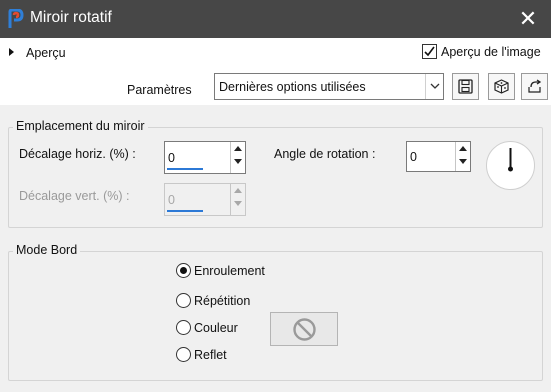 The width and height of the screenshot is (551, 392). Describe the element at coordinates (171, 200) in the screenshot. I see `vertical-offset-value: 0` at that location.